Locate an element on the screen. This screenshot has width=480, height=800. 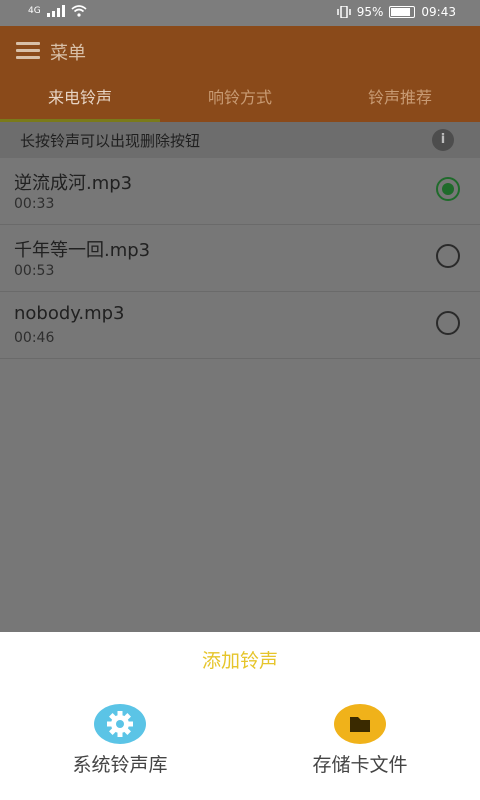
ringtone-duration: 00:53 is located at coordinates (34, 271).